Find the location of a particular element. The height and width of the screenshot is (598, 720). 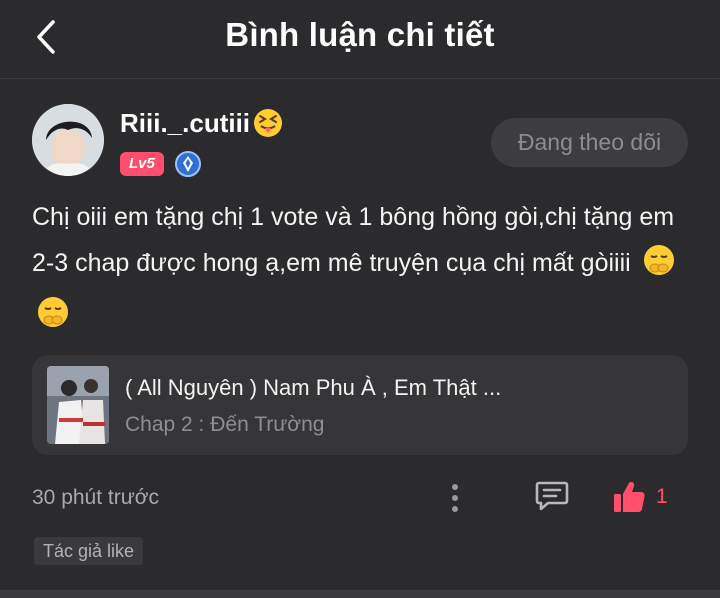

like-button: 1 is located at coordinates (640, 497).